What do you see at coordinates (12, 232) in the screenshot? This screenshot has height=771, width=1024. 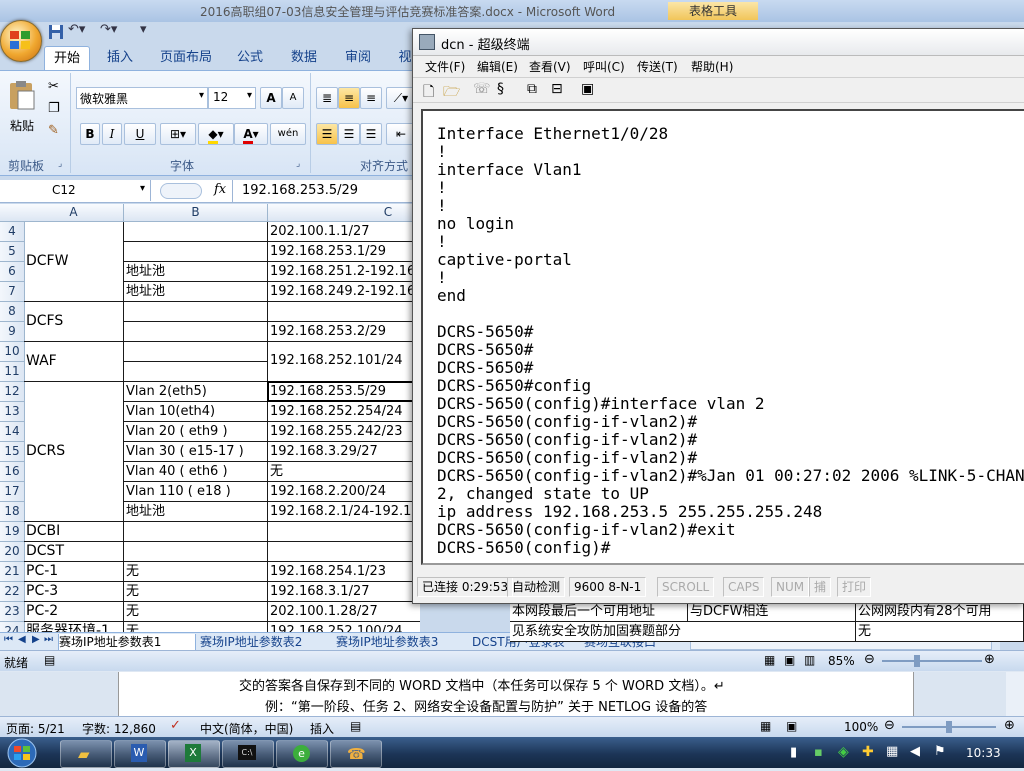 I see `row-header: 4` at bounding box center [12, 232].